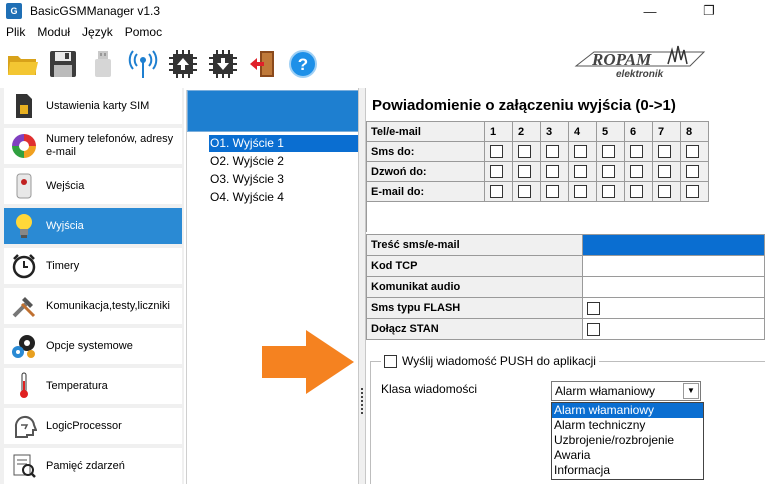 The height and width of the screenshot is (484, 765). What do you see at coordinates (14, 11) in the screenshot?
I see `app-icon: G` at bounding box center [14, 11].